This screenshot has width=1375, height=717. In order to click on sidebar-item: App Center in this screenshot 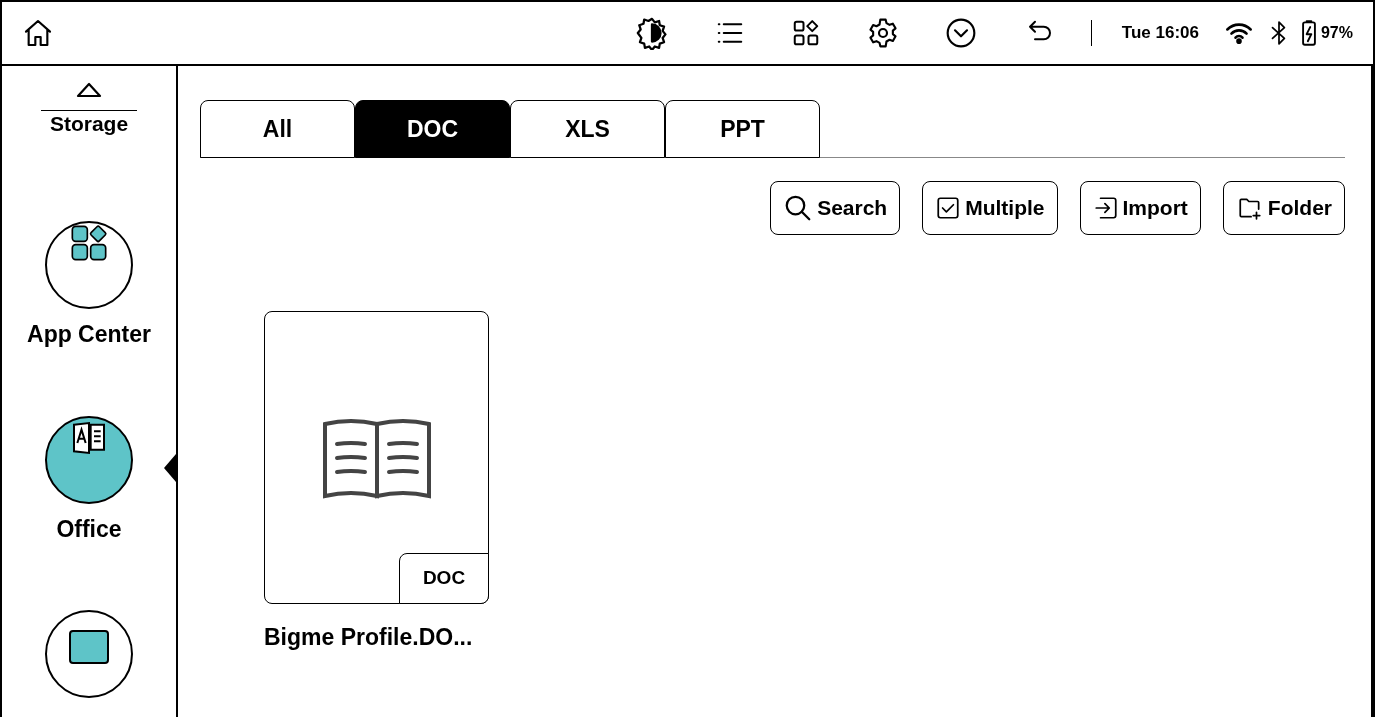, I will do `click(89, 334)`.